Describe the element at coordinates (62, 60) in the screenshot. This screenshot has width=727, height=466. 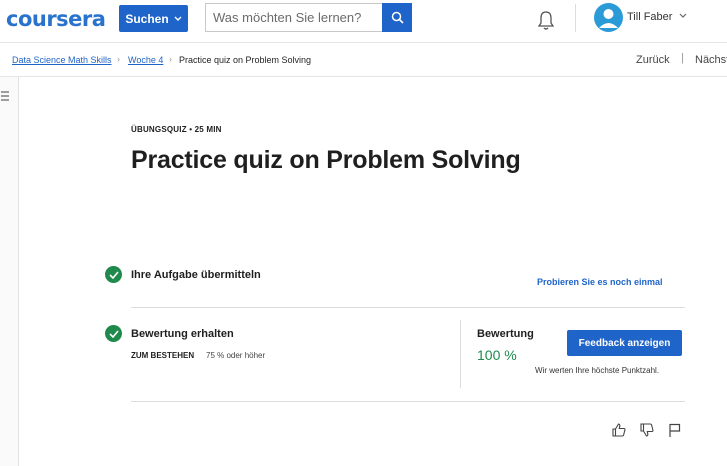
I see `breadcrumb-course-link: Data Science Math Skills` at that location.